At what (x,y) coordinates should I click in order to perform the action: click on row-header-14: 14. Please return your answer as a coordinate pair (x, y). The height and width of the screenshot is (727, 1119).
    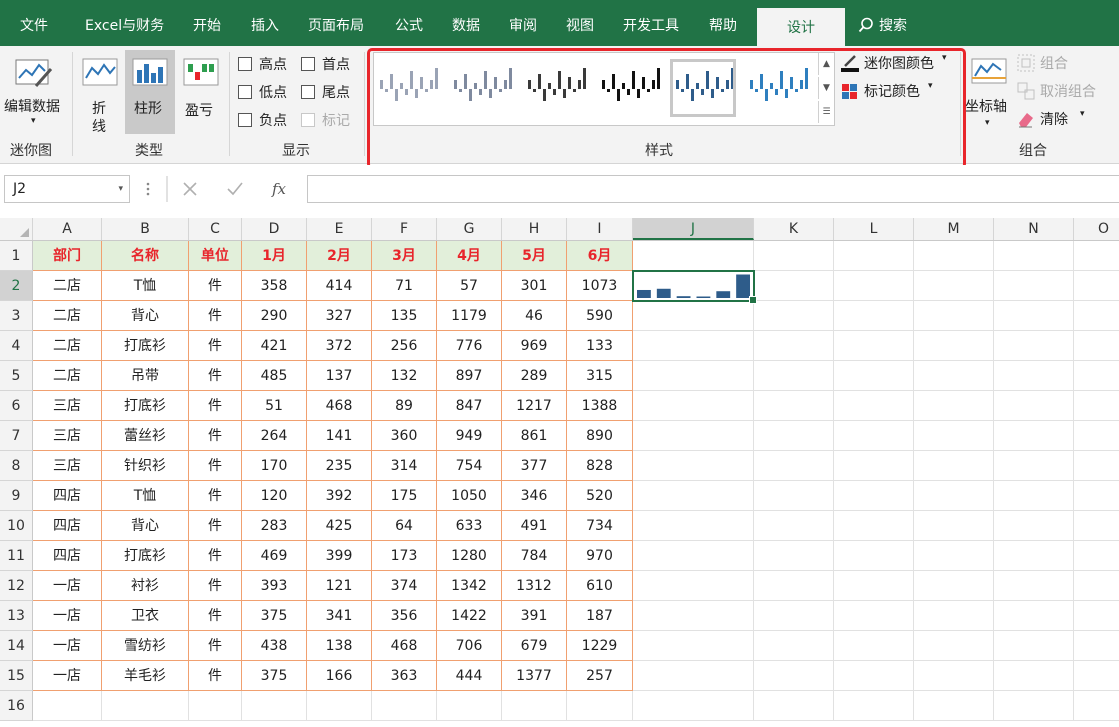
    Looking at the image, I should click on (16, 646).